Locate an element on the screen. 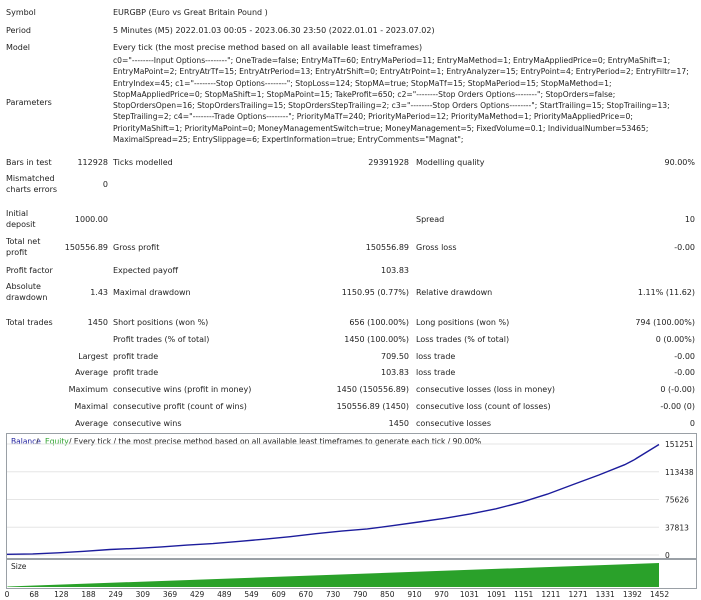 The width and height of the screenshot is (701, 600). long-positions-label: Long positions (won %) is located at coordinates (463, 322).